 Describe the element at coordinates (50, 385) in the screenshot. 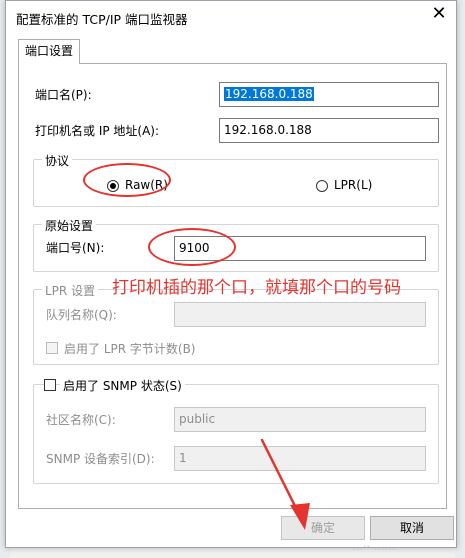

I see `snmp-status-checkbox` at that location.